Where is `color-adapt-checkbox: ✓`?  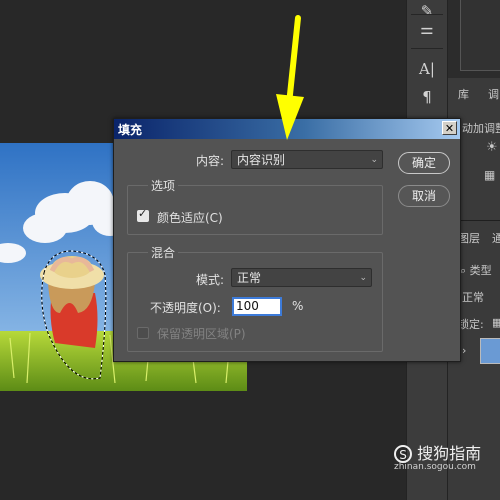
color-adapt-checkbox: ✓ is located at coordinates (143, 214).